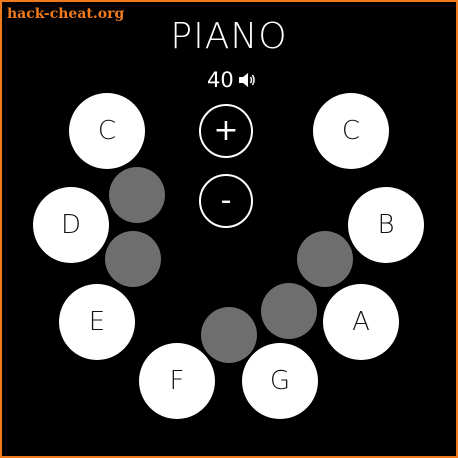  What do you see at coordinates (71, 225) in the screenshot?
I see `key-d: D` at bounding box center [71, 225].